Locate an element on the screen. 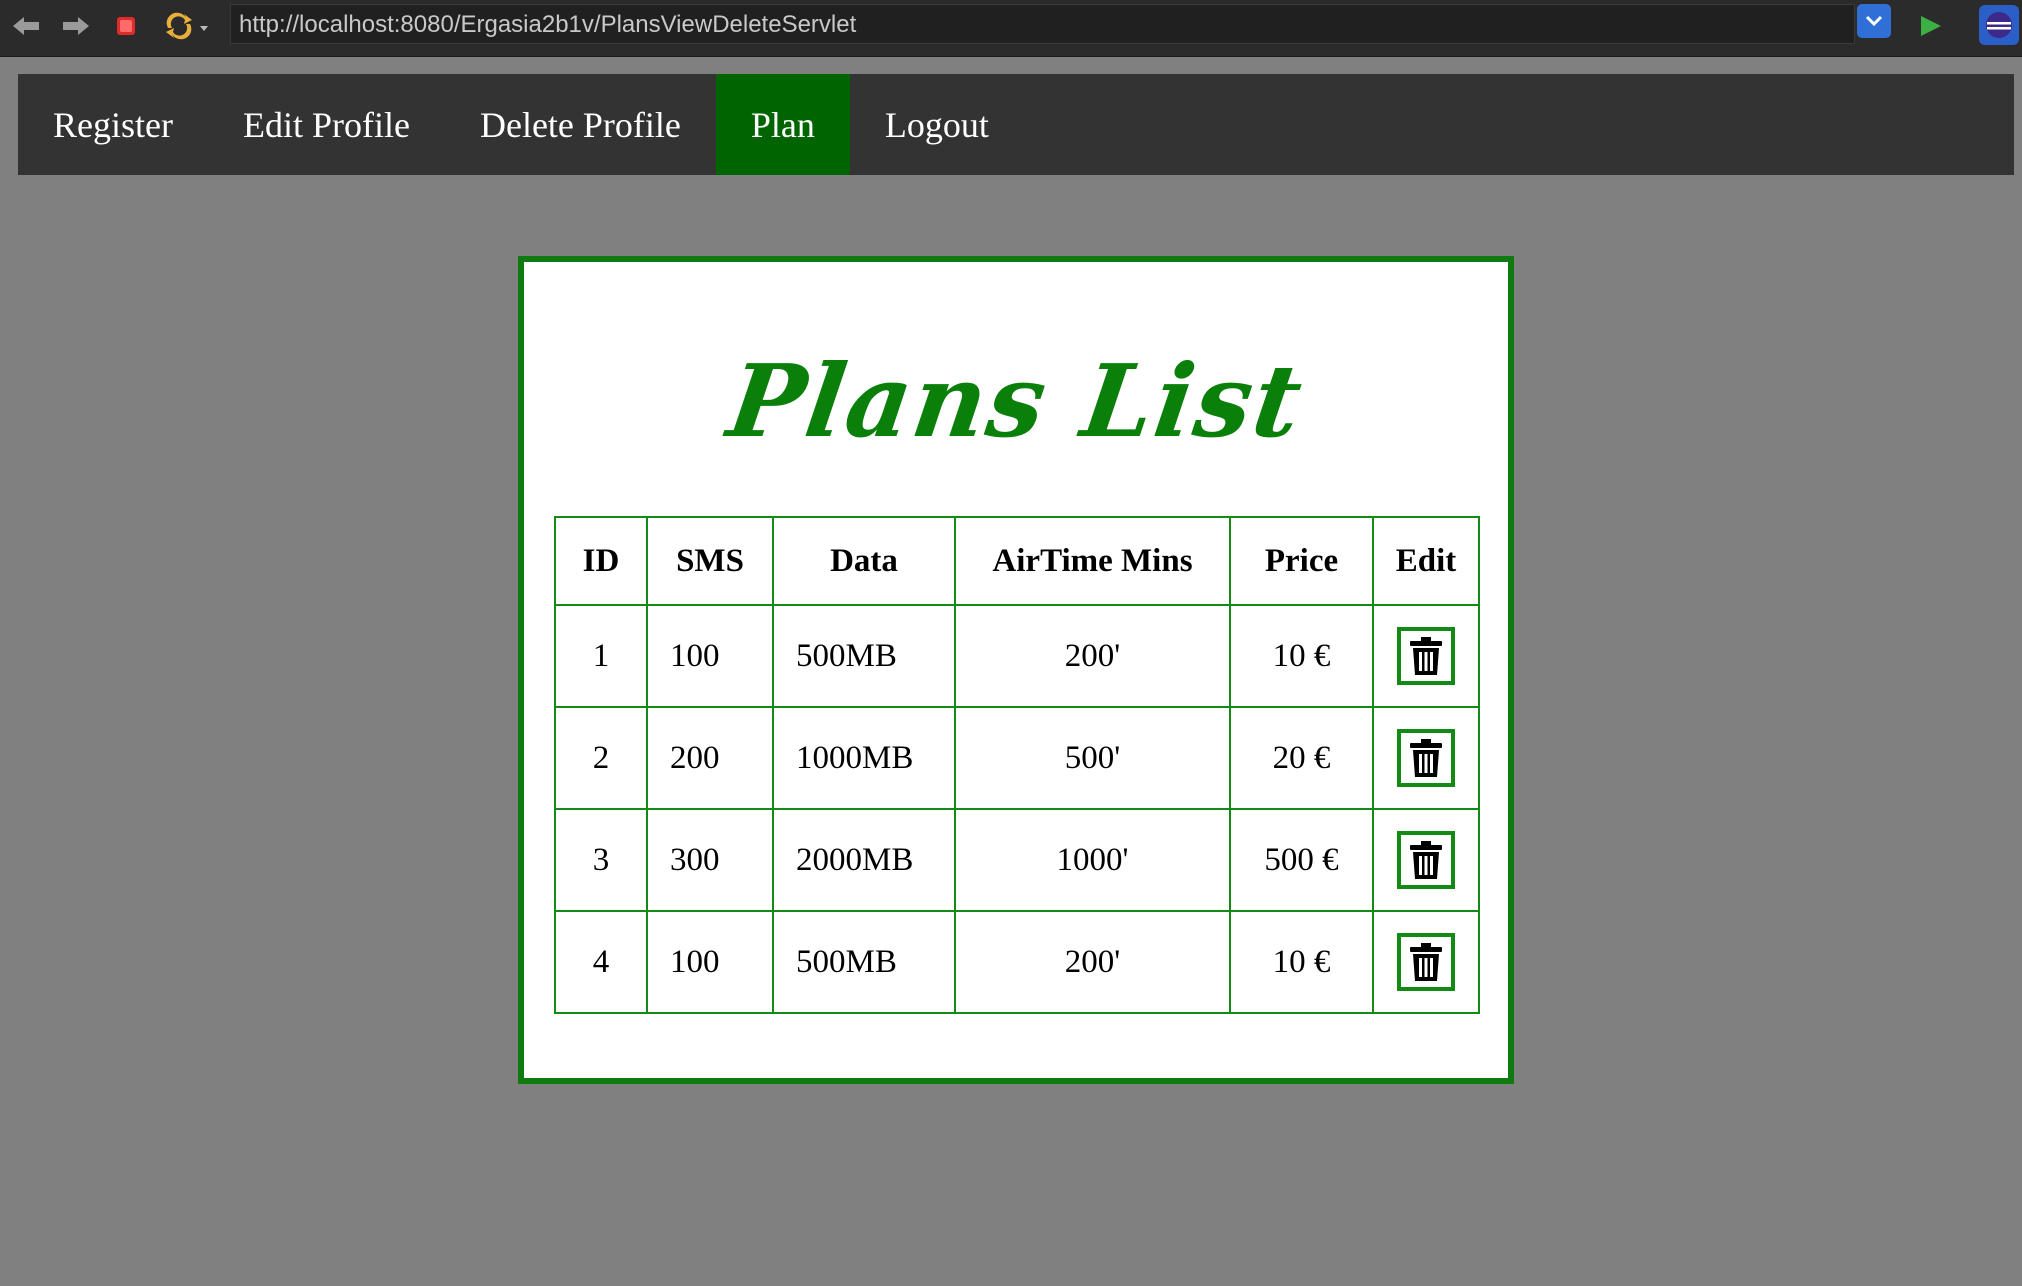 This screenshot has height=1286, width=2022. cell-data: 2000MB is located at coordinates (864, 860).